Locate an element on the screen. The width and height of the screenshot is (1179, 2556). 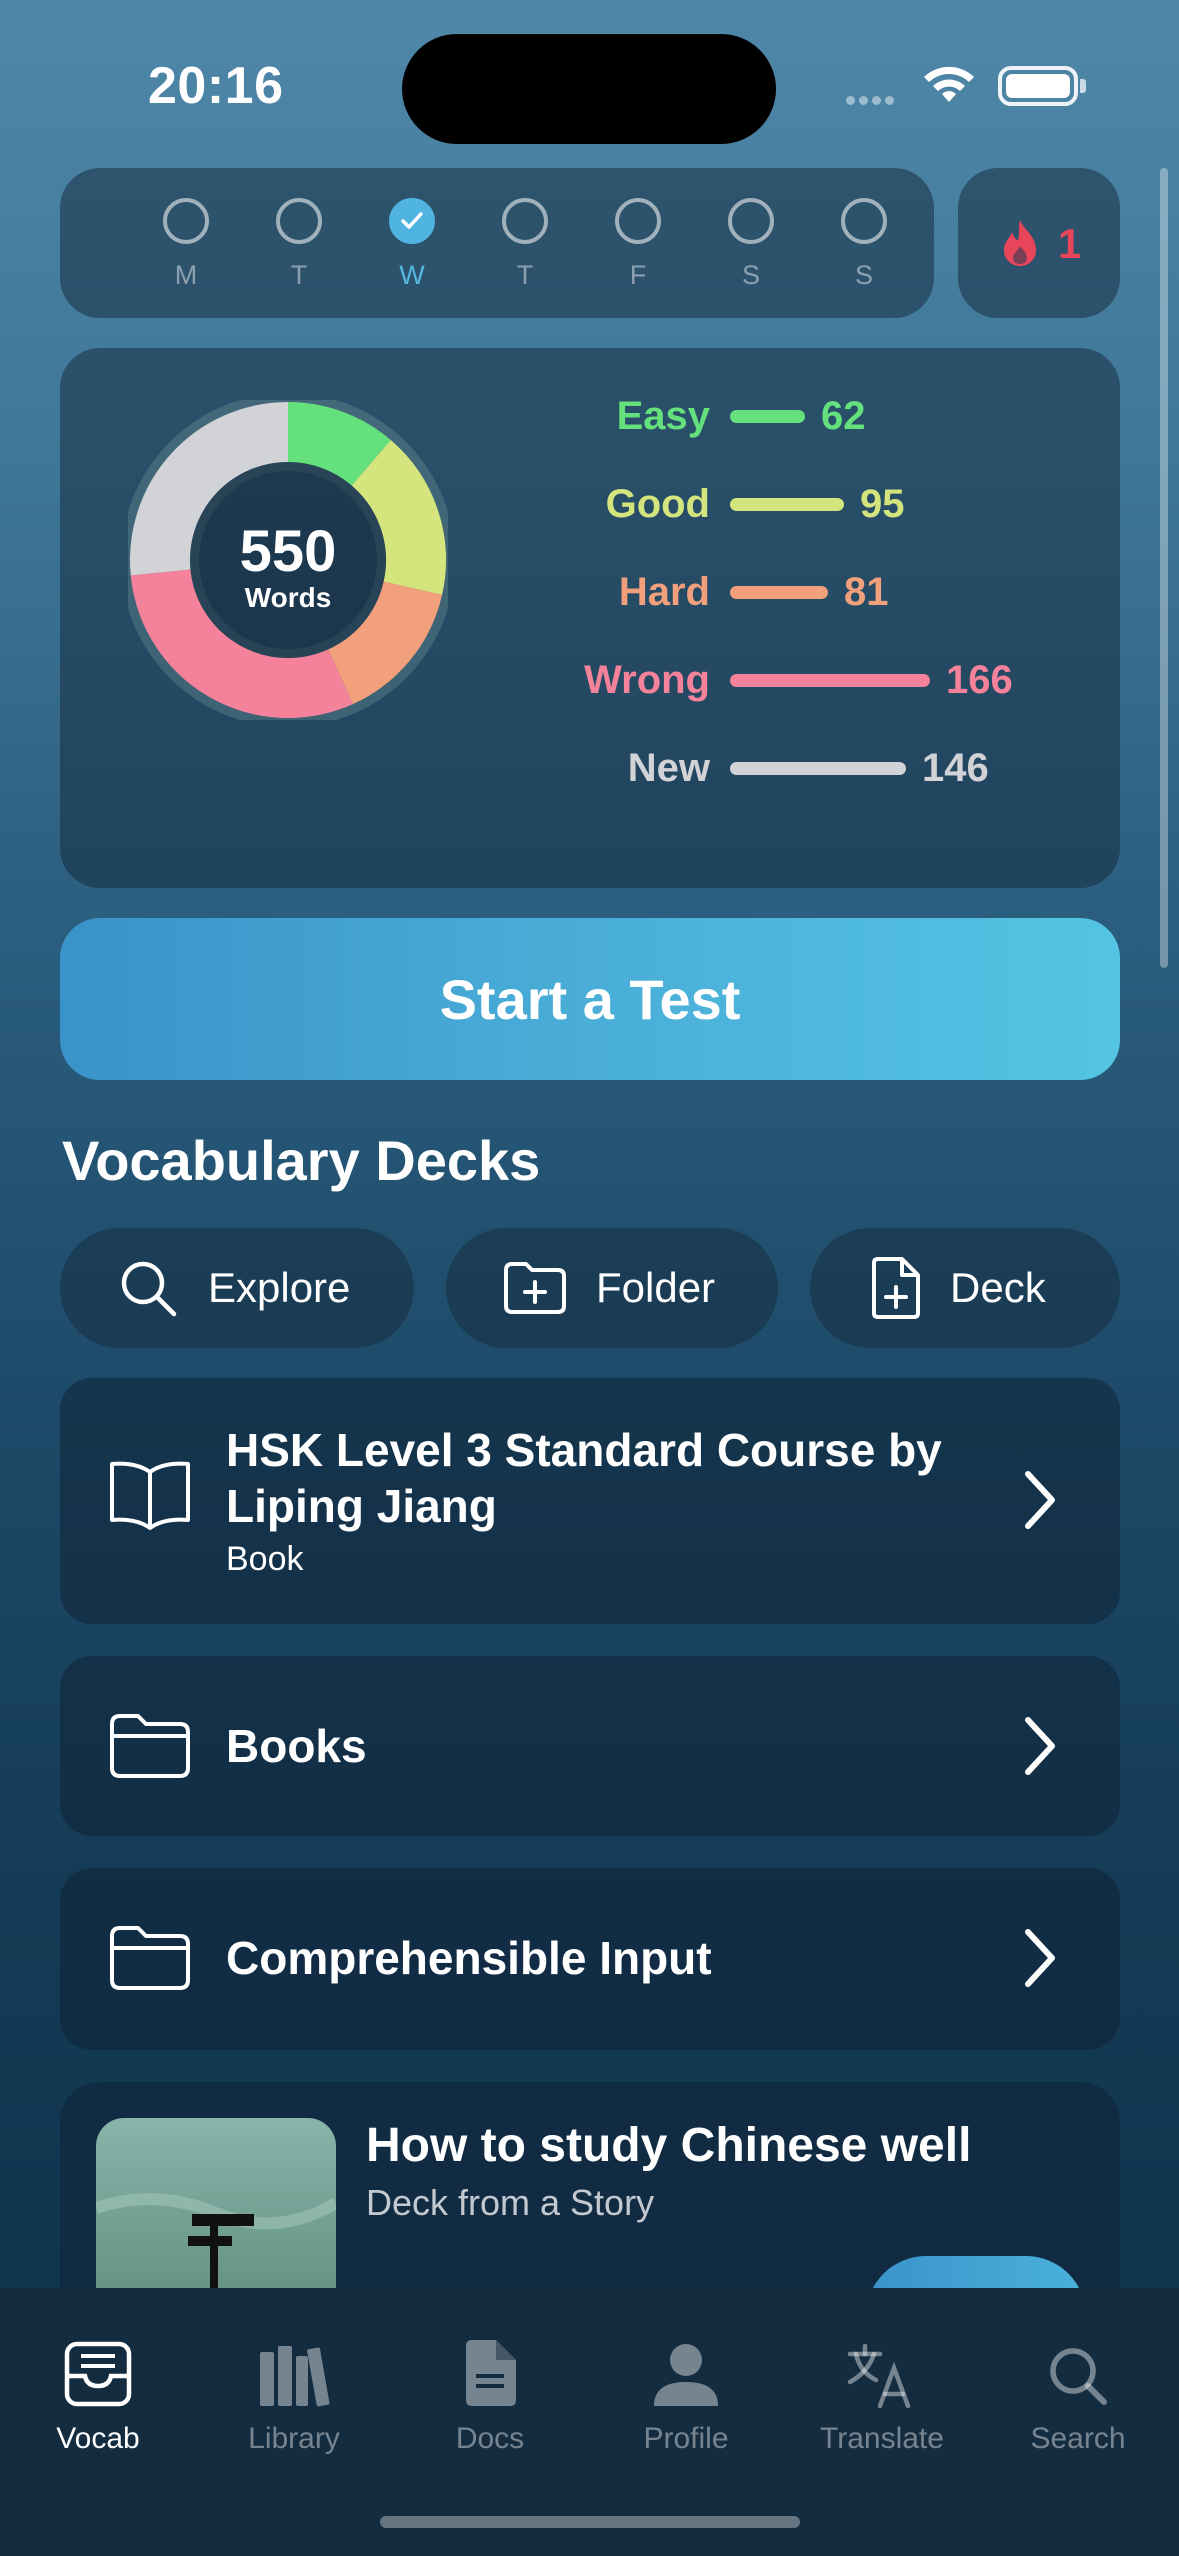
tab-search: Search is located at coordinates (1078, 2387).